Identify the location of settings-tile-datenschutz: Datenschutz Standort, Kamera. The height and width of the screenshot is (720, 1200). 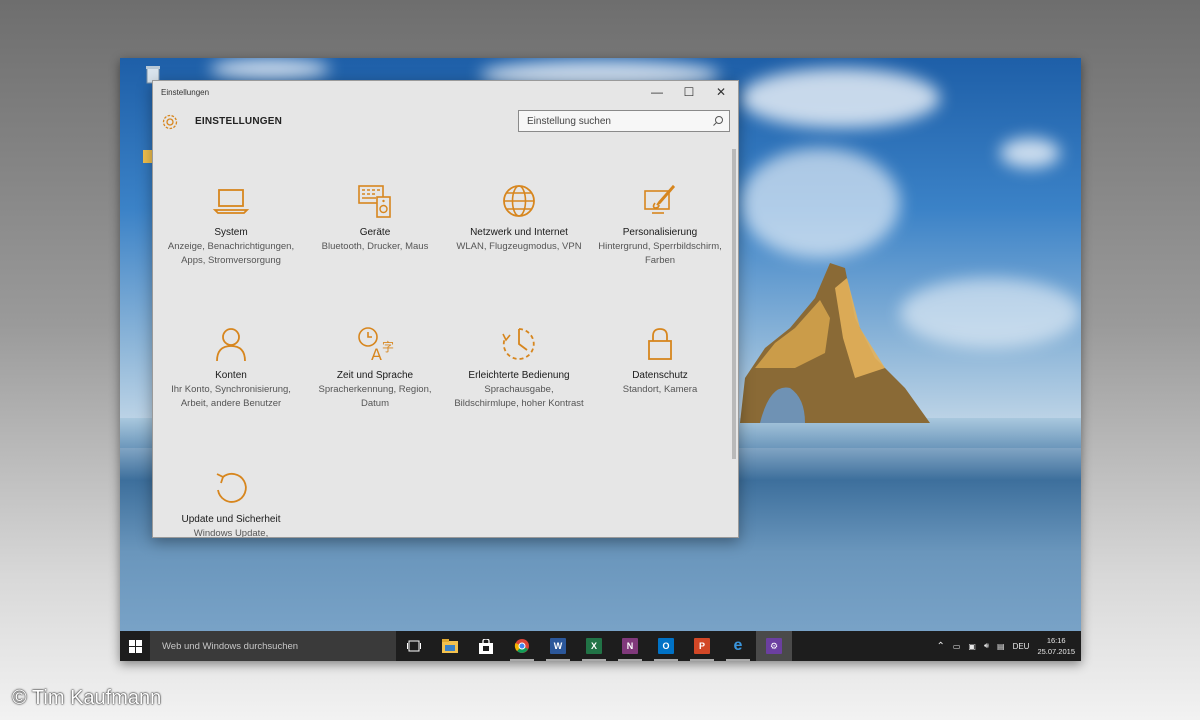
(660, 360).